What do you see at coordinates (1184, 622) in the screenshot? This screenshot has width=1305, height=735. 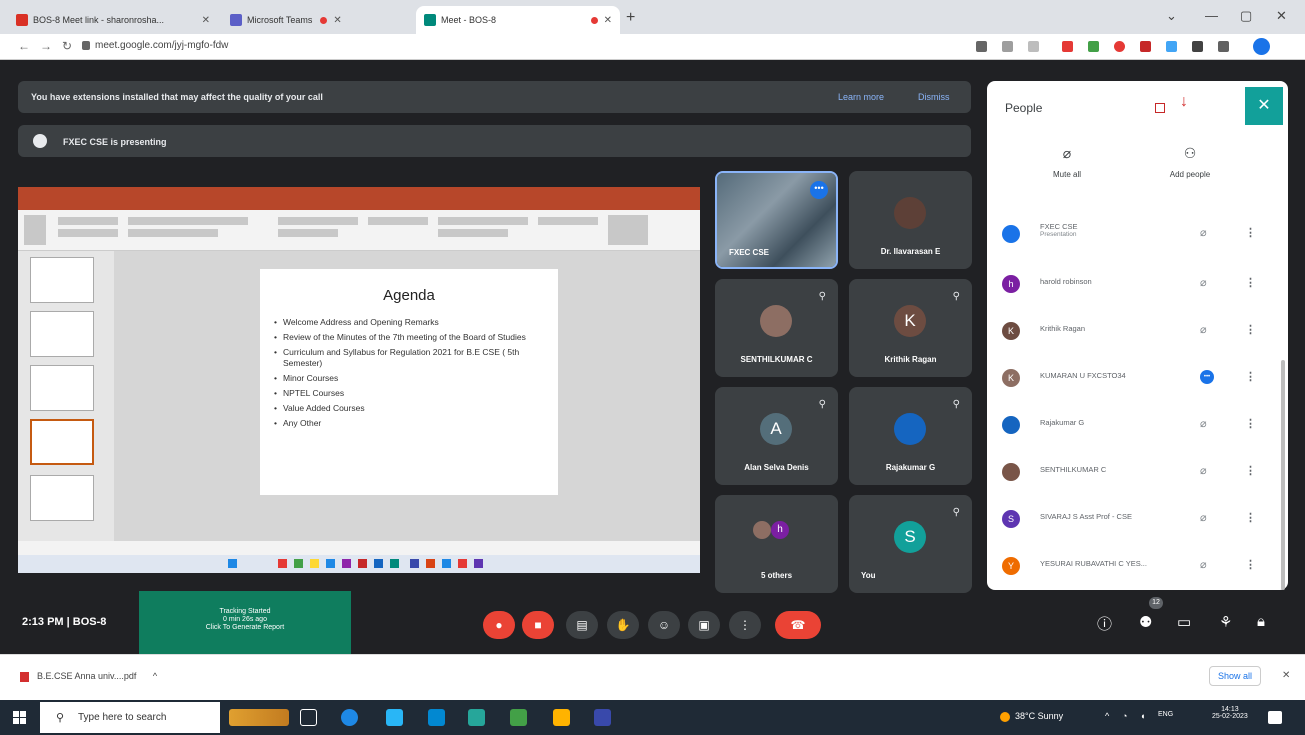 I see `chat-icon: ▭` at bounding box center [1184, 622].